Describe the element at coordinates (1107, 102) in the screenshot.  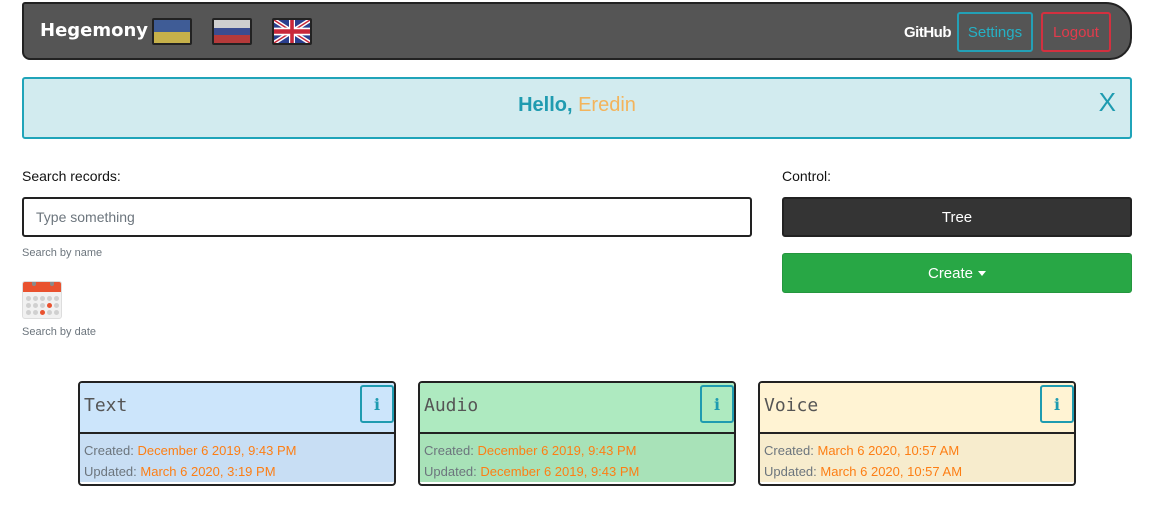
I see `close-icon: X` at that location.